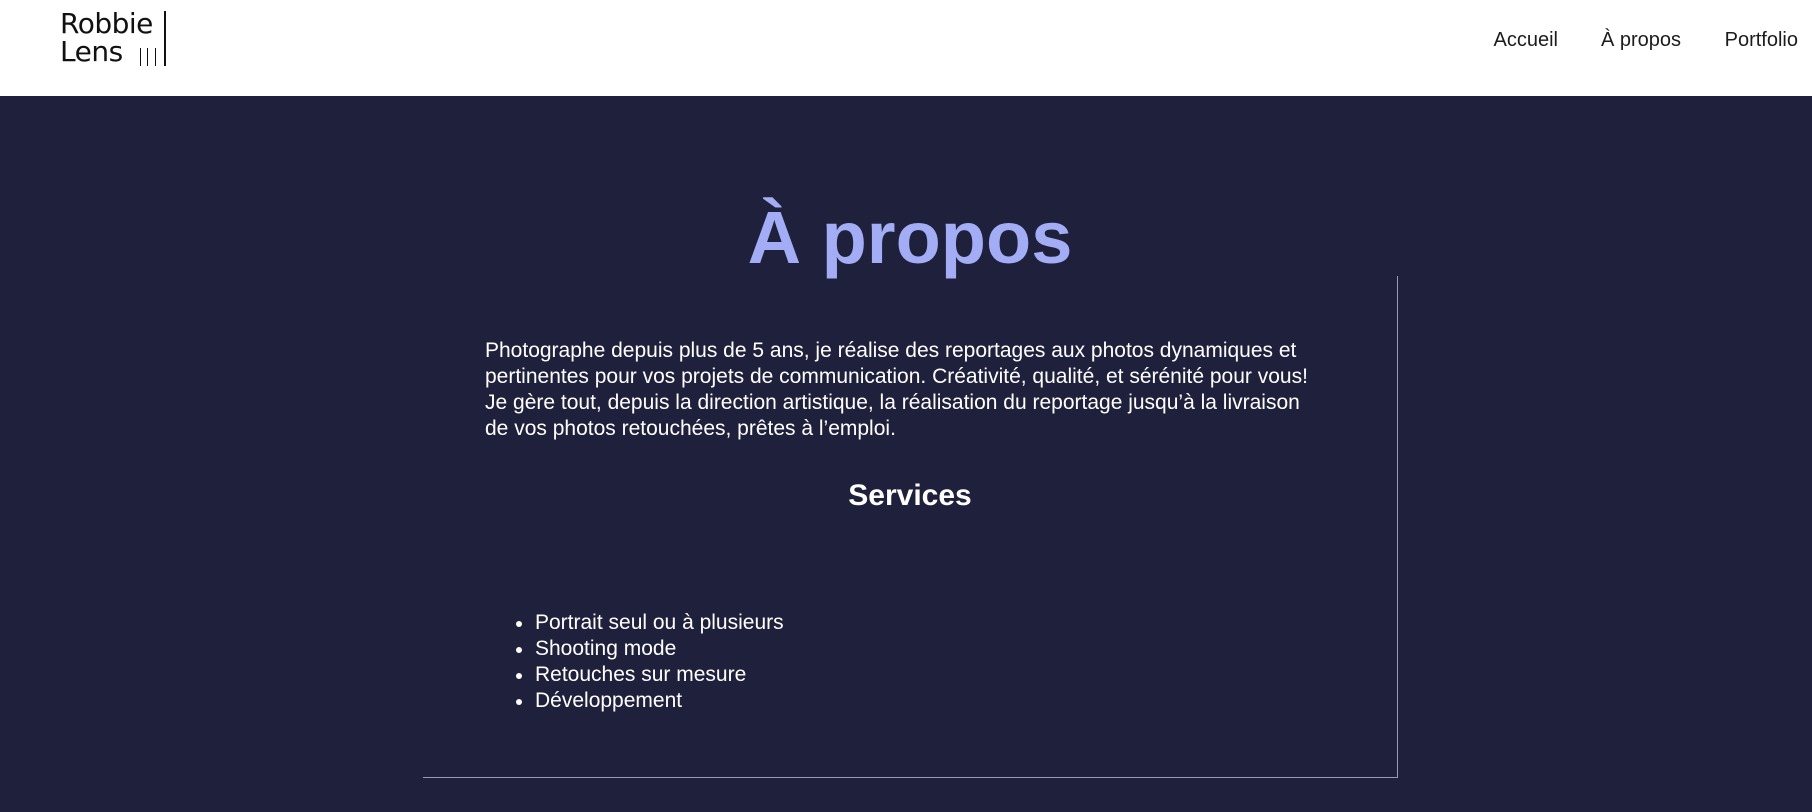 This screenshot has width=1812, height=812. I want to click on list-item: Portrait seul ou à plusieurs, so click(650, 622).